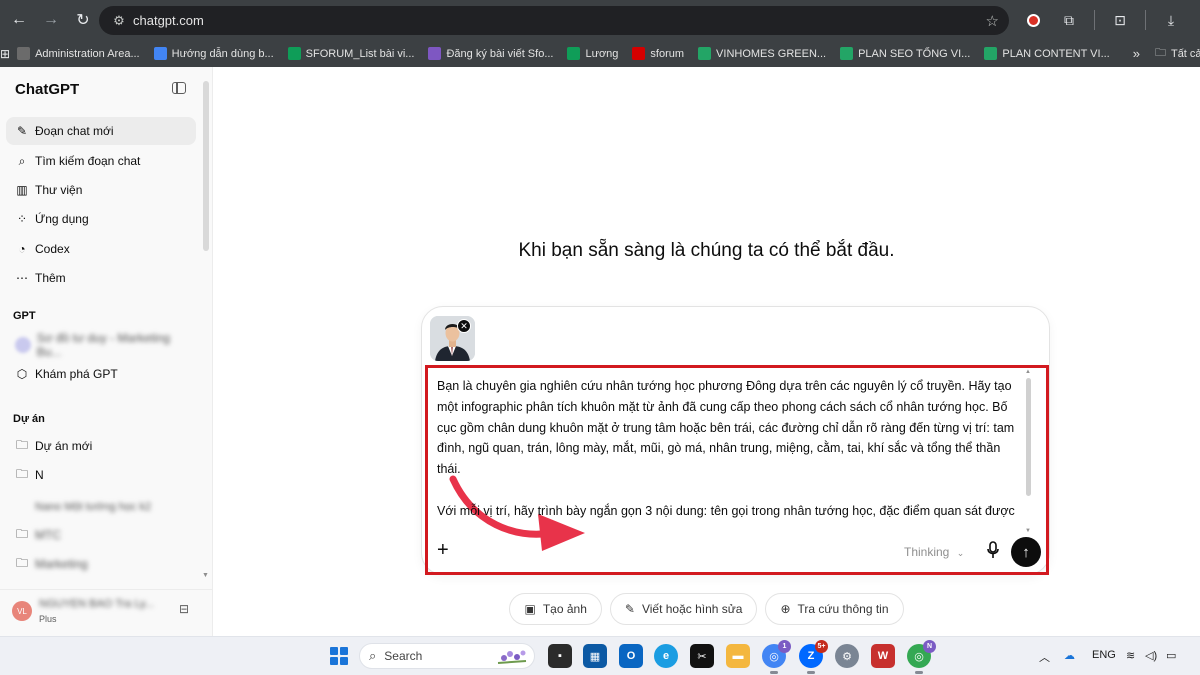 Image resolution: width=1200 pixels, height=675 pixels. I want to click on windows-start-icon, so click(339, 656).